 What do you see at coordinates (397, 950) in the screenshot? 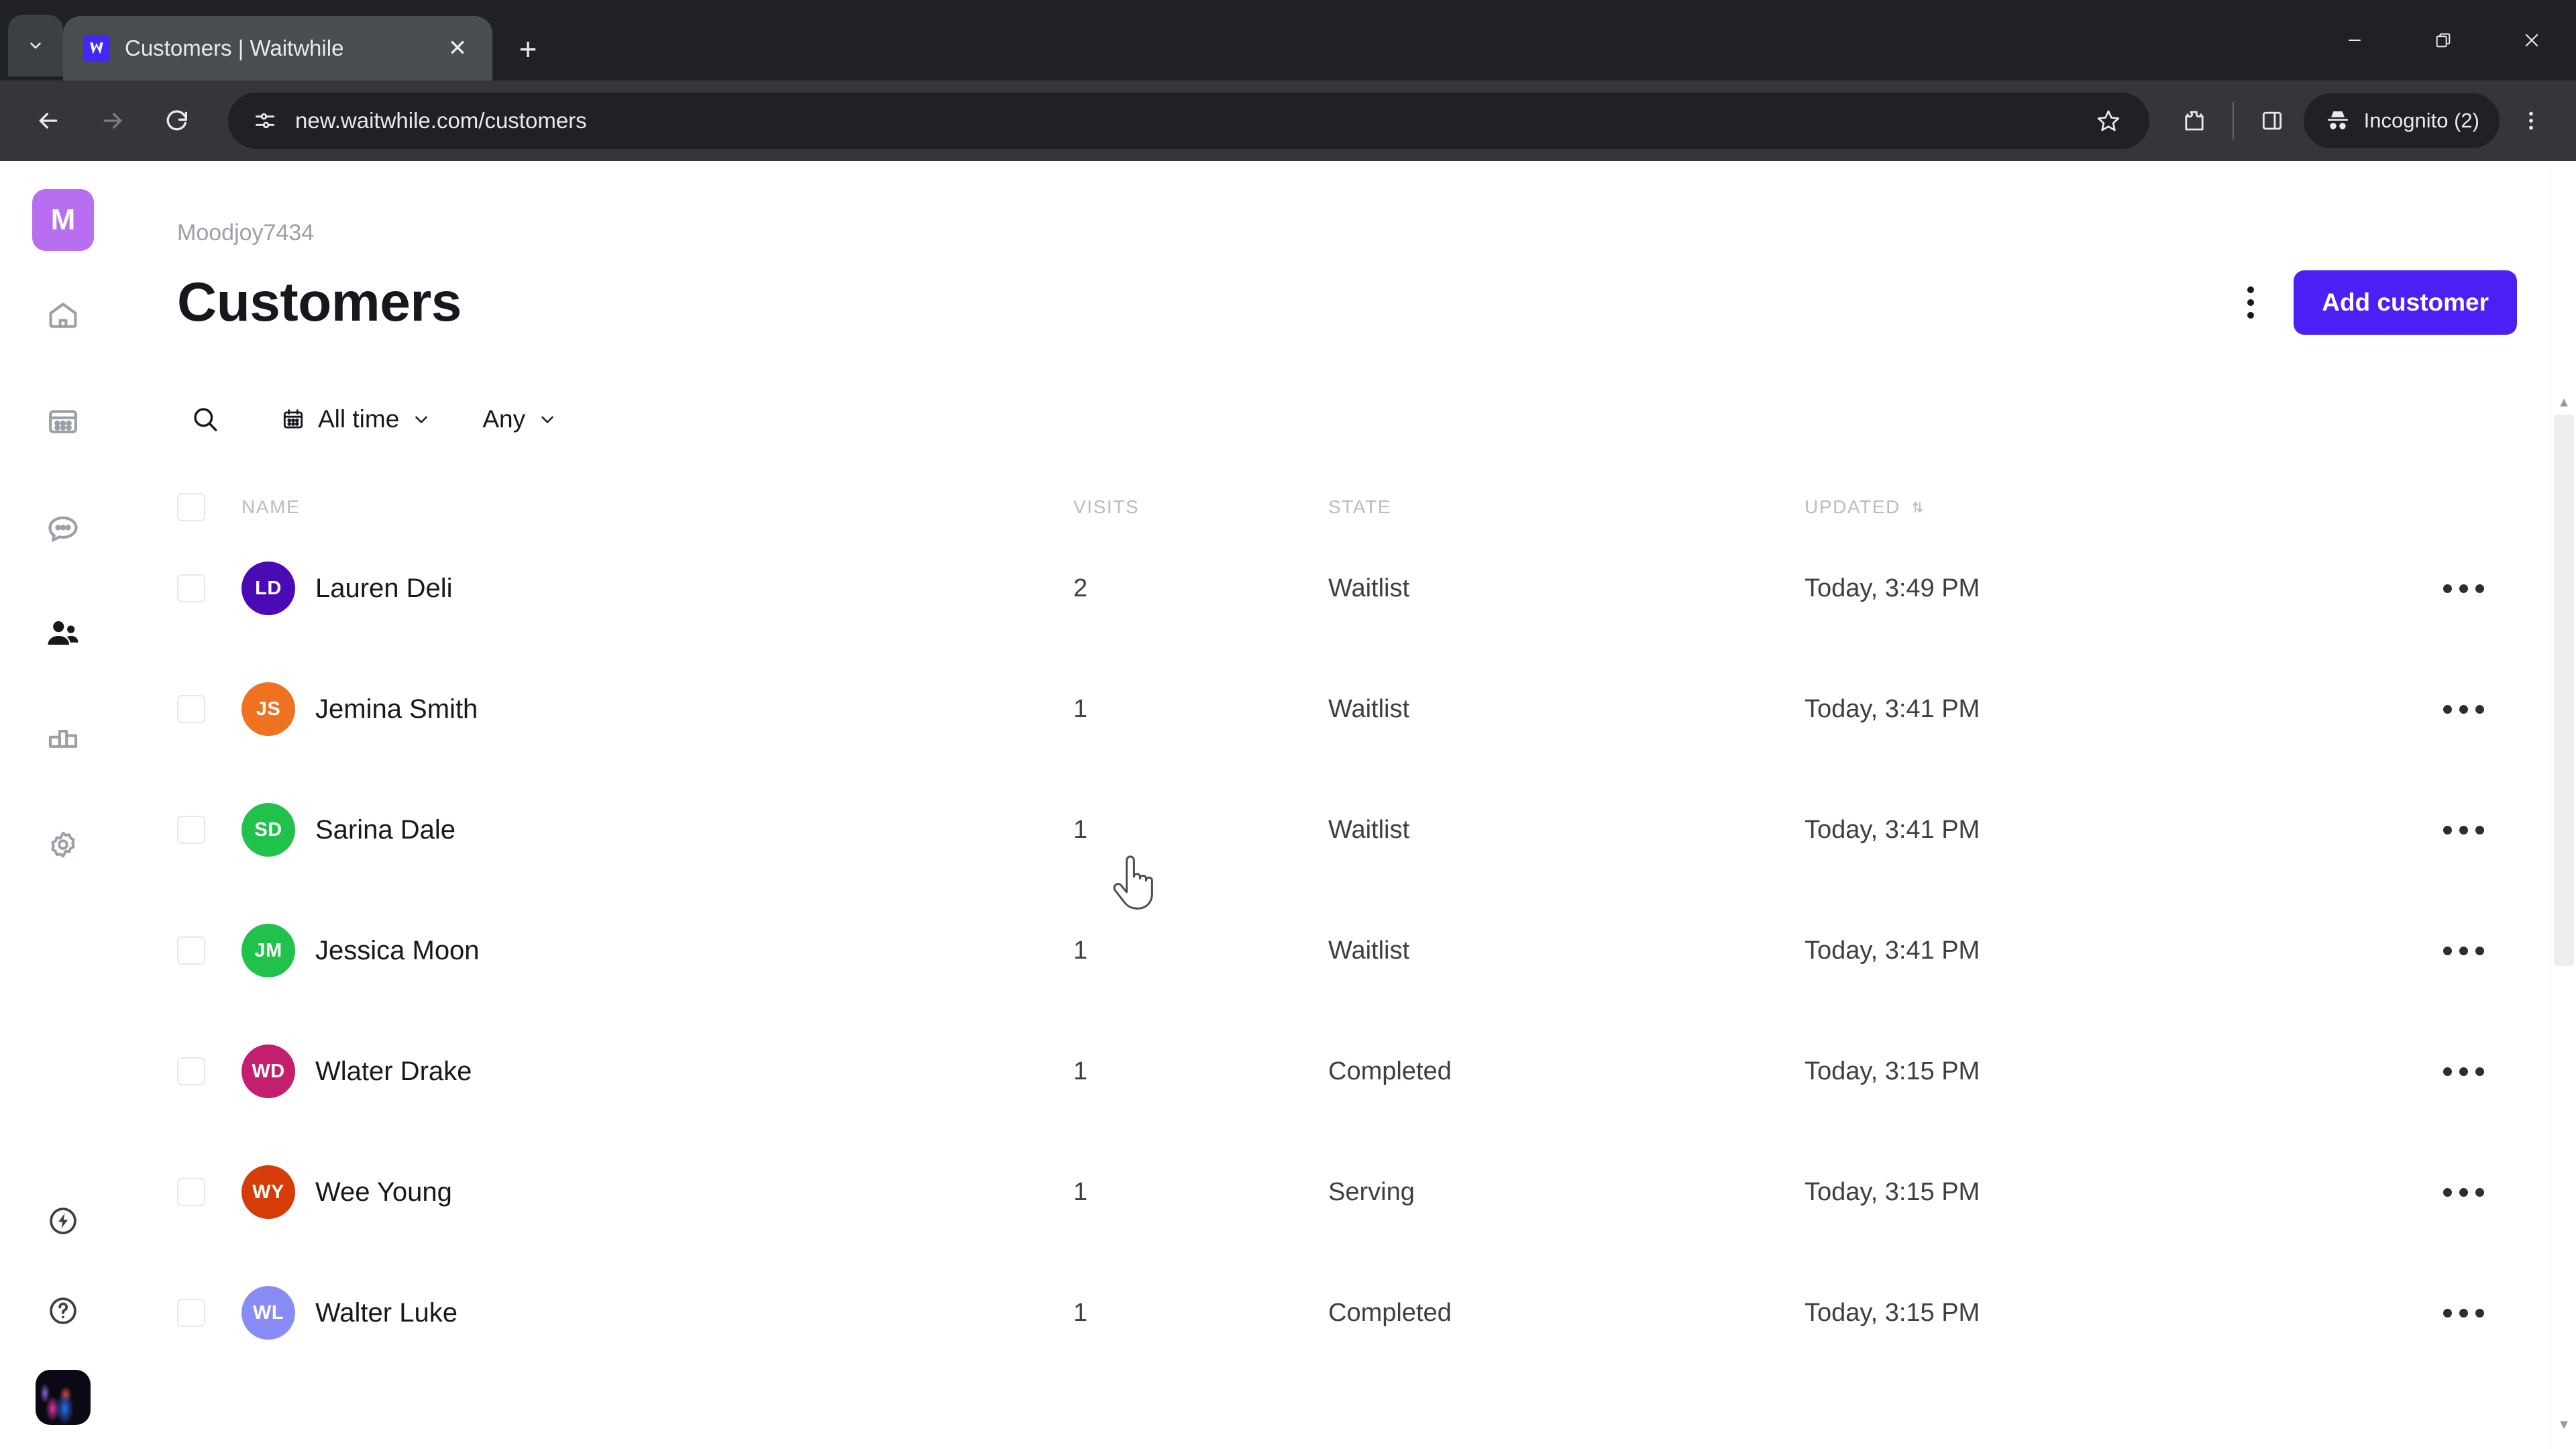
I see `customer-name: Jessica Moon` at bounding box center [397, 950].